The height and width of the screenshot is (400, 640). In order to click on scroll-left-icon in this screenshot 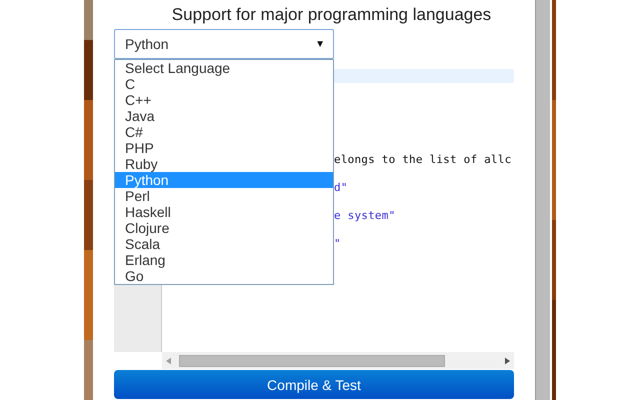, I will do `click(168, 360)`.